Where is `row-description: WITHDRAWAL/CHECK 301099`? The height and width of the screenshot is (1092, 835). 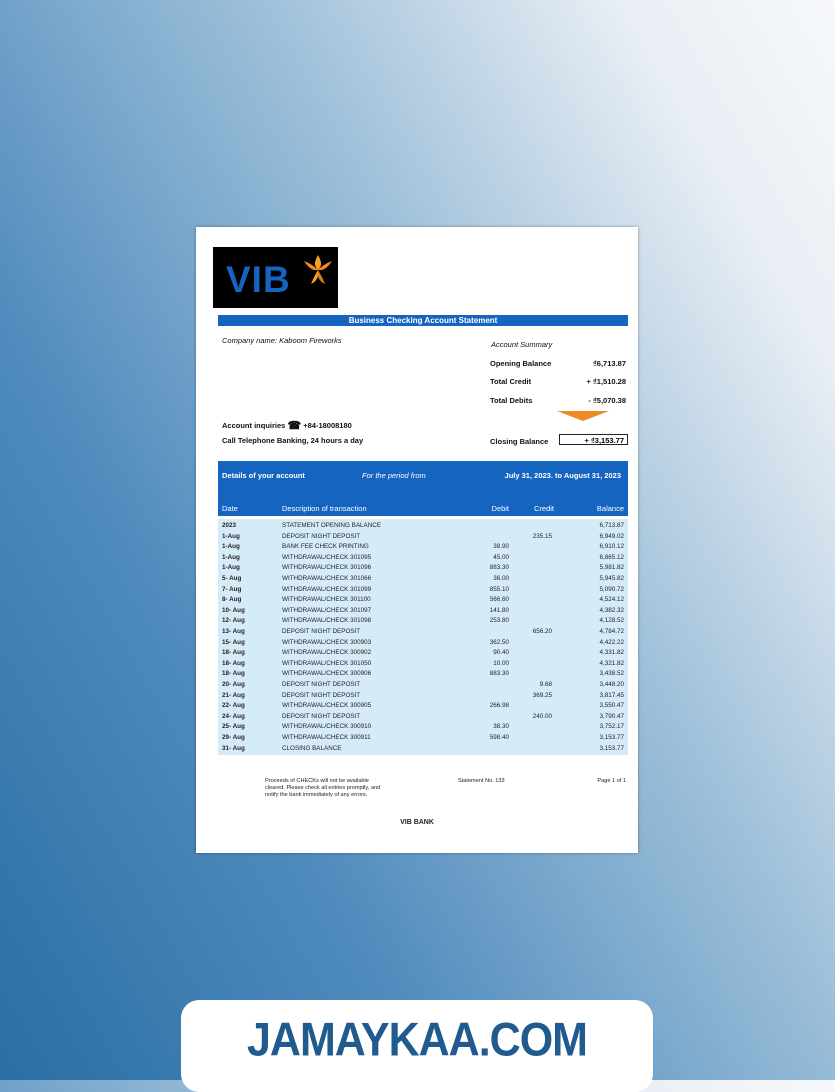
row-description: WITHDRAWAL/CHECK 301099 is located at coordinates (327, 589).